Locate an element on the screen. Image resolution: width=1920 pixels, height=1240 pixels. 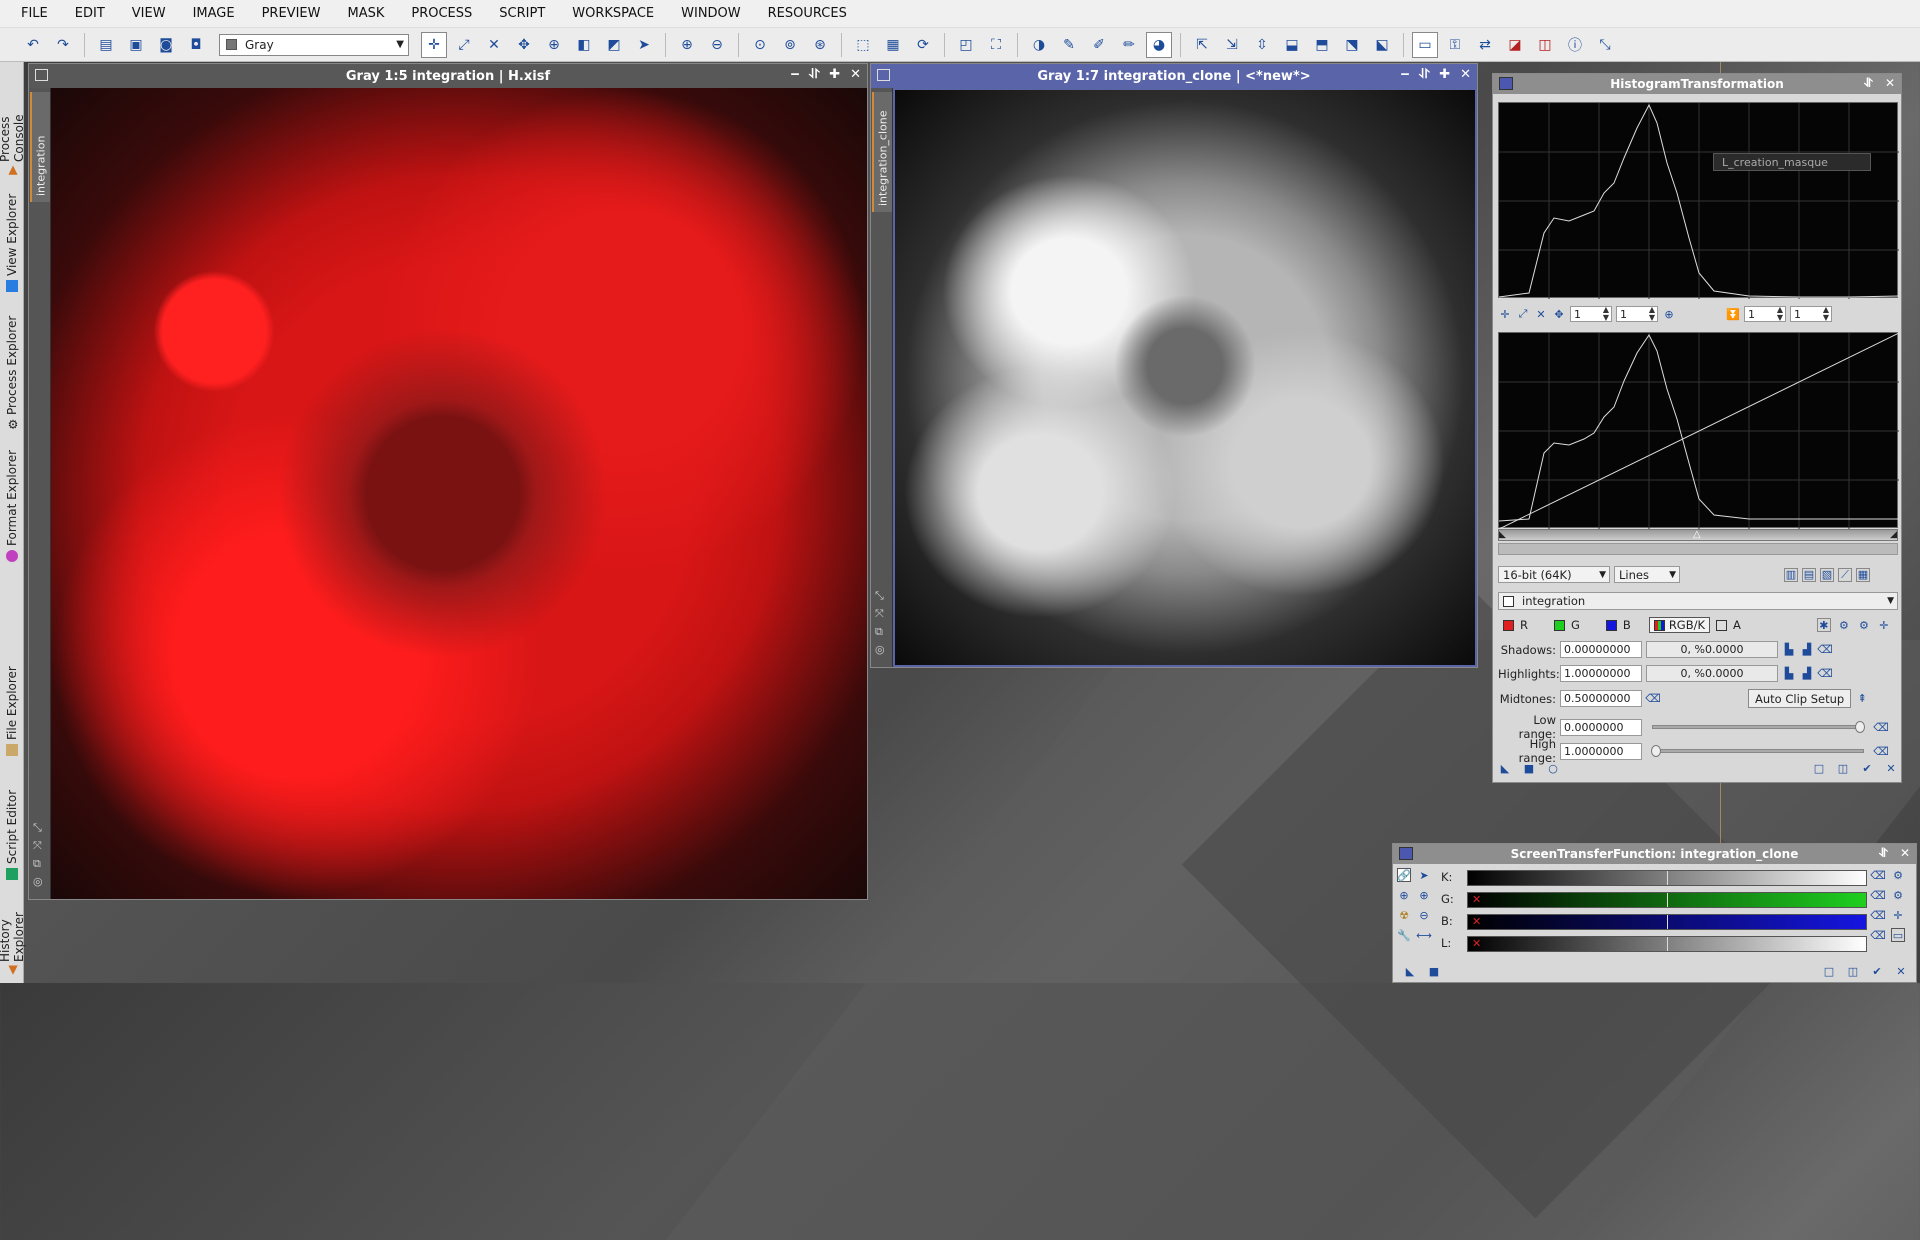
reset-all-icon: ✕ is located at coordinates (1901, 971).